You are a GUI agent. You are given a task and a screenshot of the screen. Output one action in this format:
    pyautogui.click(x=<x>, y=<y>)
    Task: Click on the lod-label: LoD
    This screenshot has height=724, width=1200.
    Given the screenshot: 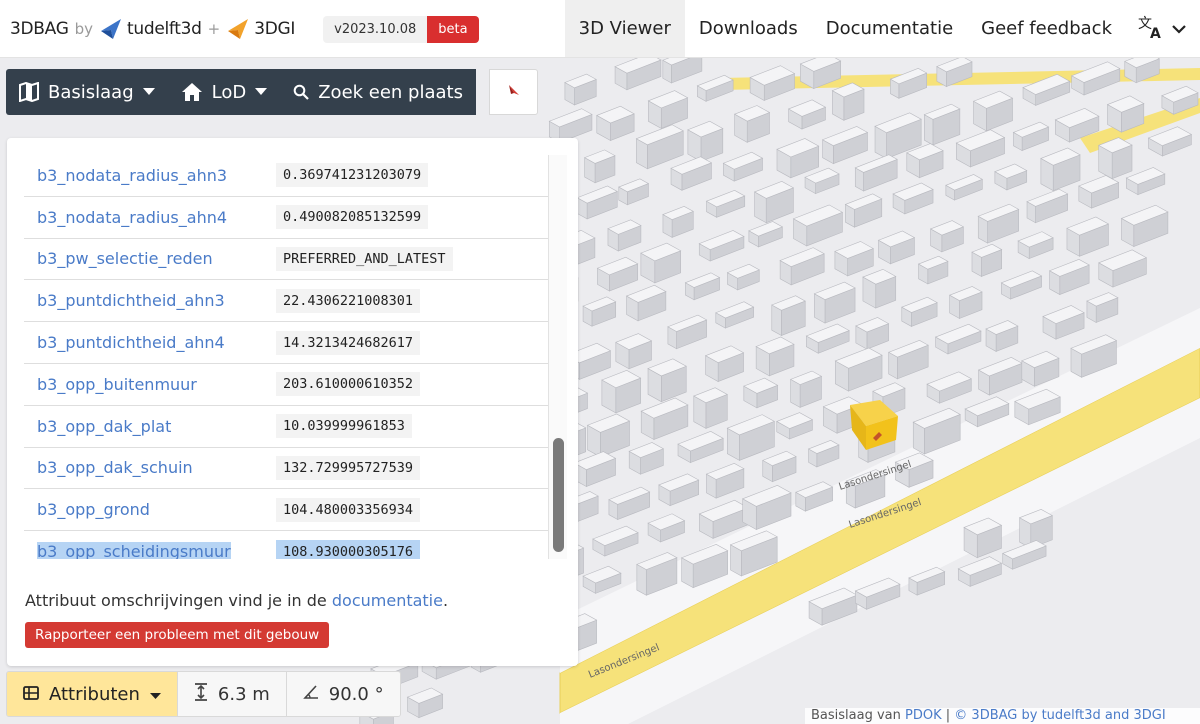 What is the action you would take?
    pyautogui.click(x=229, y=92)
    